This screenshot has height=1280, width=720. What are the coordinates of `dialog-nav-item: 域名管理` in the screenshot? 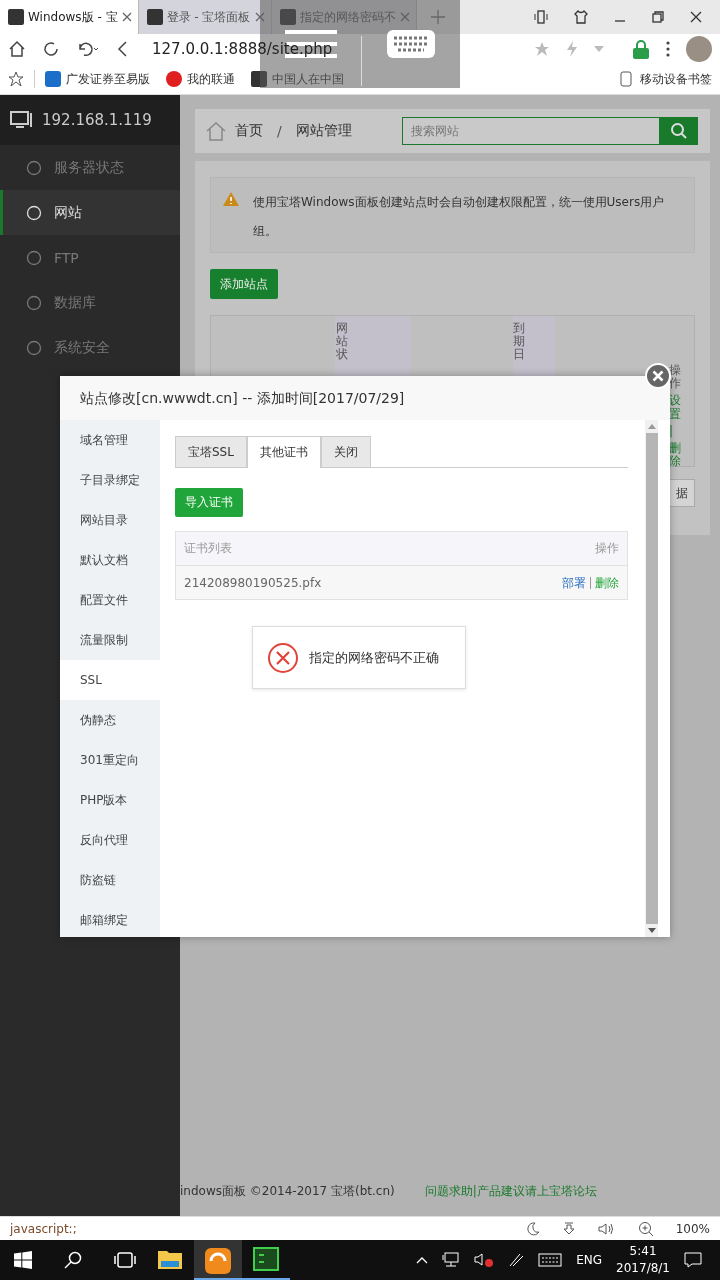 It's located at (110, 440).